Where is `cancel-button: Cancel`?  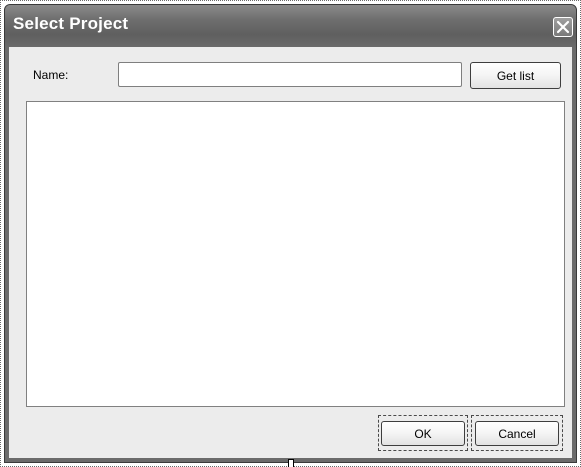
cancel-button: Cancel is located at coordinates (517, 433).